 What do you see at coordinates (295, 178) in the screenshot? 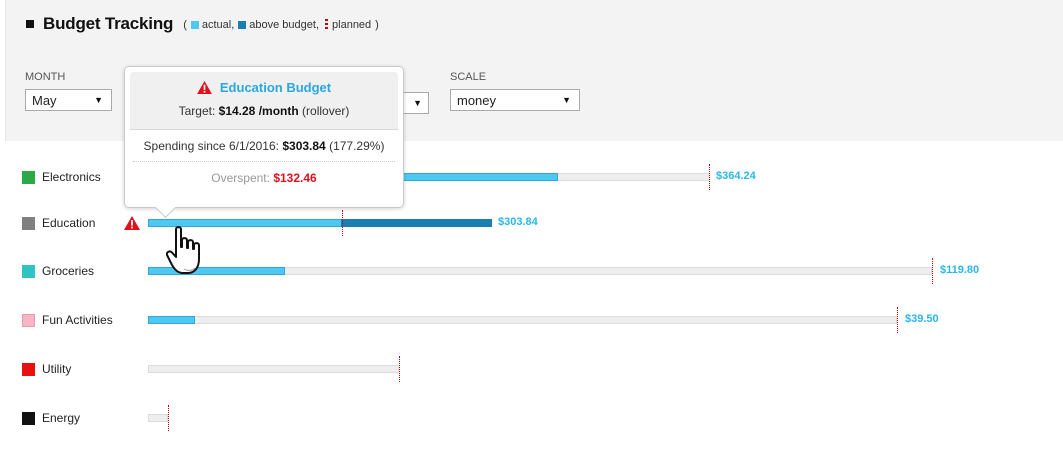
I see `overspent-value: $132.46` at bounding box center [295, 178].